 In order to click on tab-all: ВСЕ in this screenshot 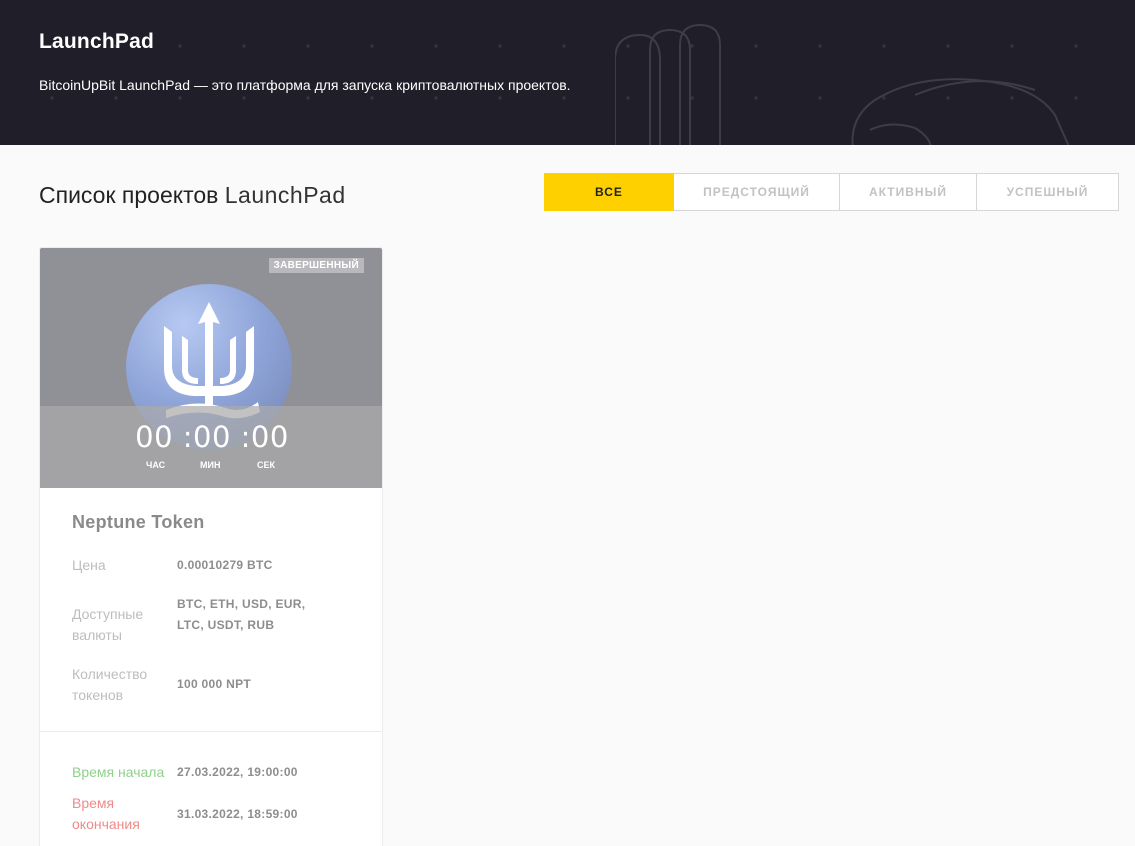, I will do `click(609, 192)`.